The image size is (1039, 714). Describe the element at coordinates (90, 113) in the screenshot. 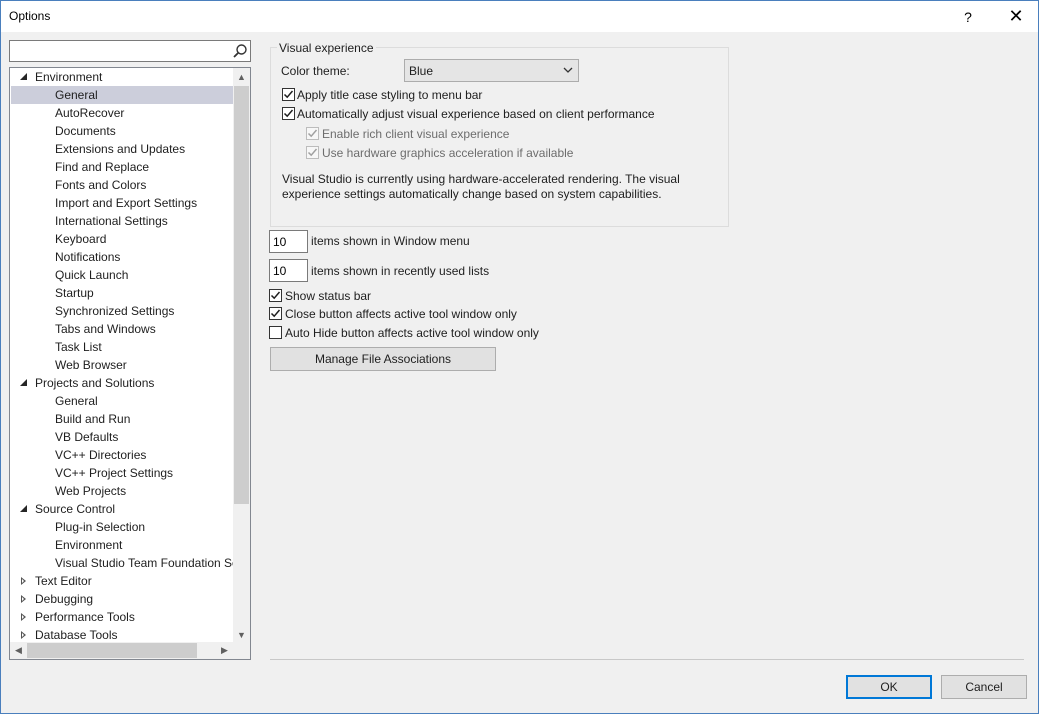

I see `tree-item-label: AutoRecover` at that location.